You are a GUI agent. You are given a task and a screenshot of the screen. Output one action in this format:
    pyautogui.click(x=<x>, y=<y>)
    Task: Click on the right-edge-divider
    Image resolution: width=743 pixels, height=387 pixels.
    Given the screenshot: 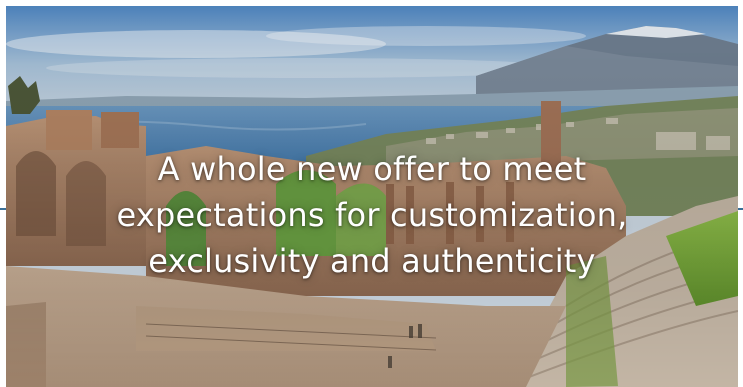 What is the action you would take?
    pyautogui.click(x=740, y=209)
    